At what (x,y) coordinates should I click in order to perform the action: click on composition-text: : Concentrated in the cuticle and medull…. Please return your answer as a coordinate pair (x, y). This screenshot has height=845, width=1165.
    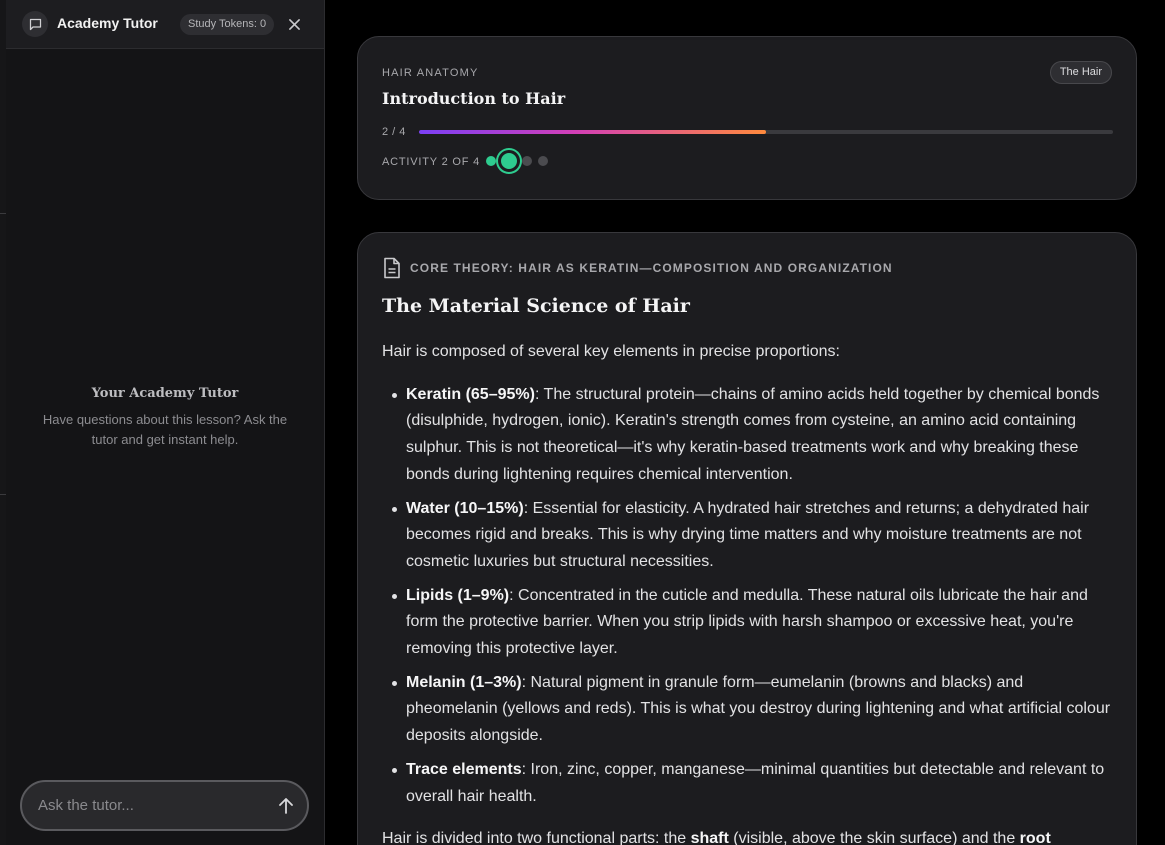
    Looking at the image, I should click on (747, 622).